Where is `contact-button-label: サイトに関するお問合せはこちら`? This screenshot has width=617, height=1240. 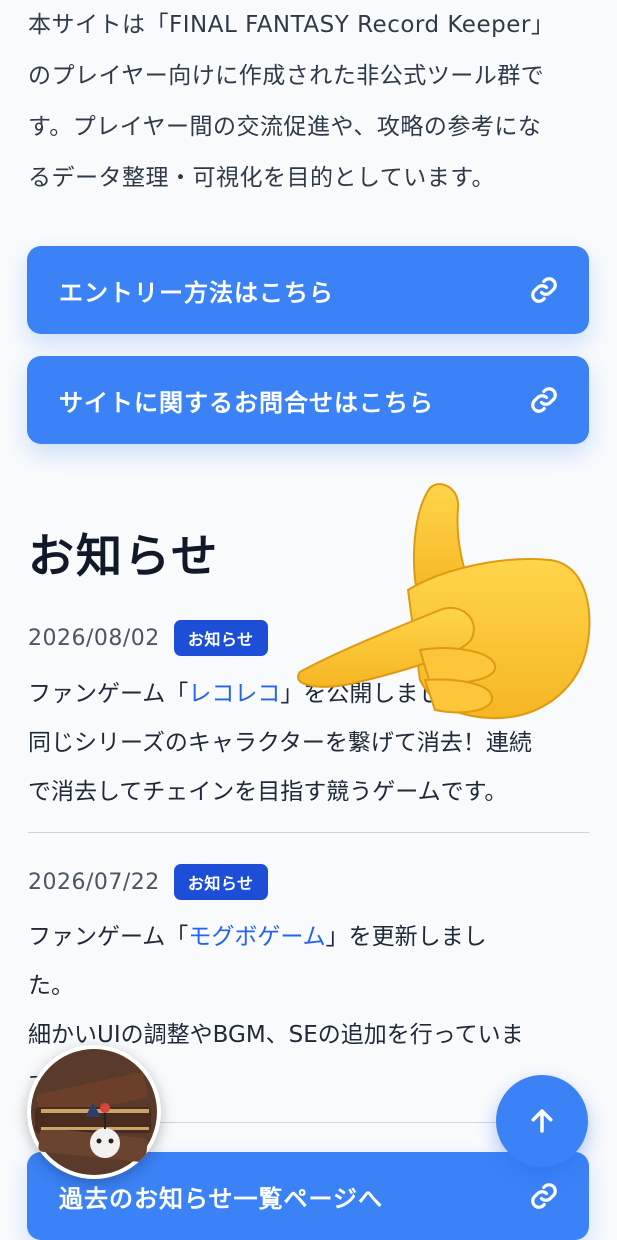 contact-button-label: サイトに関するお問合せはこちら is located at coordinates (246, 402).